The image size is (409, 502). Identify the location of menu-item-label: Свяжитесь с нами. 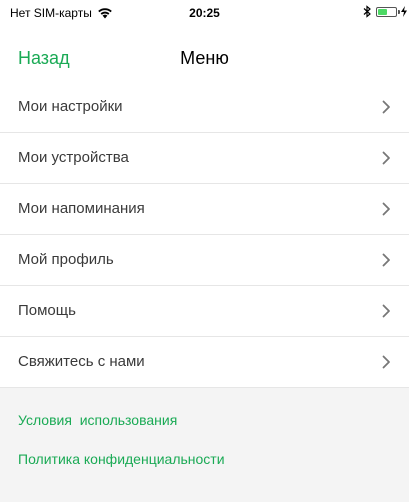
(81, 361).